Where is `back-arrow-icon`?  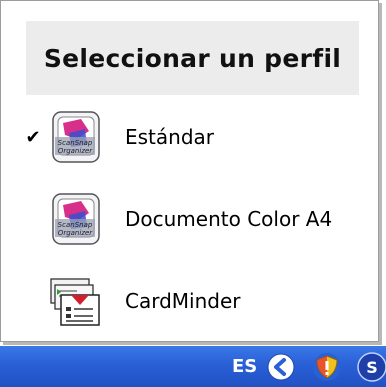
back-arrow-icon is located at coordinates (281, 367).